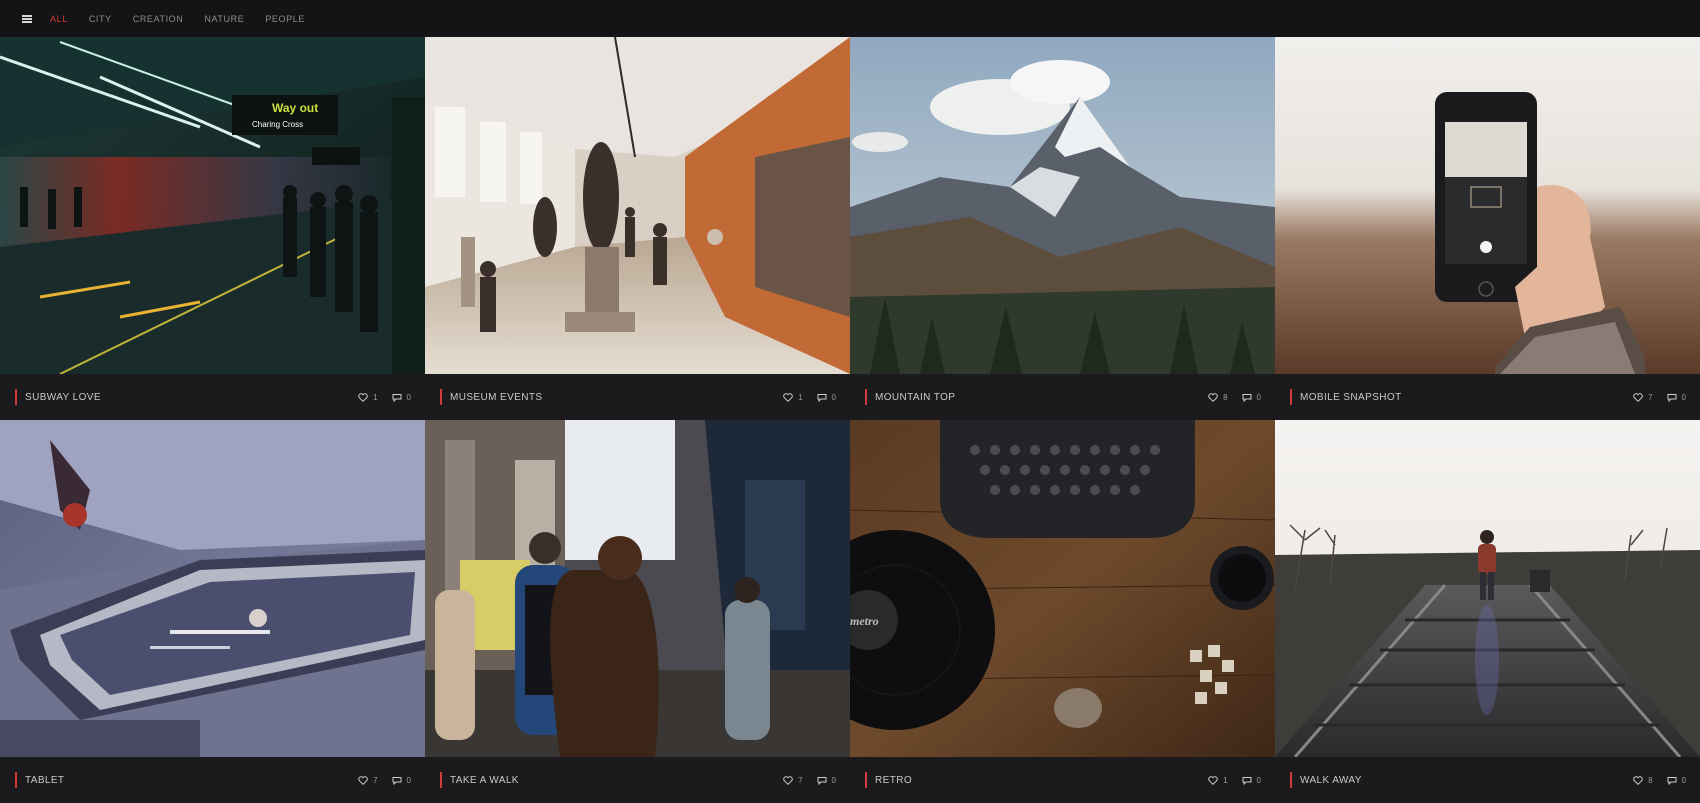 This screenshot has height=803, width=1700. I want to click on item-title: TAKE A WALK, so click(484, 780).